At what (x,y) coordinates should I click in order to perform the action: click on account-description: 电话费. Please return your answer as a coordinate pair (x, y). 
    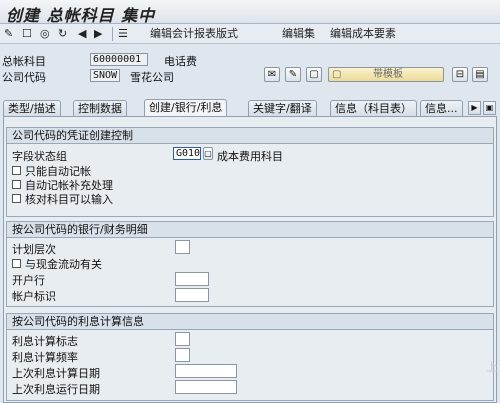
    Looking at the image, I should click on (180, 61).